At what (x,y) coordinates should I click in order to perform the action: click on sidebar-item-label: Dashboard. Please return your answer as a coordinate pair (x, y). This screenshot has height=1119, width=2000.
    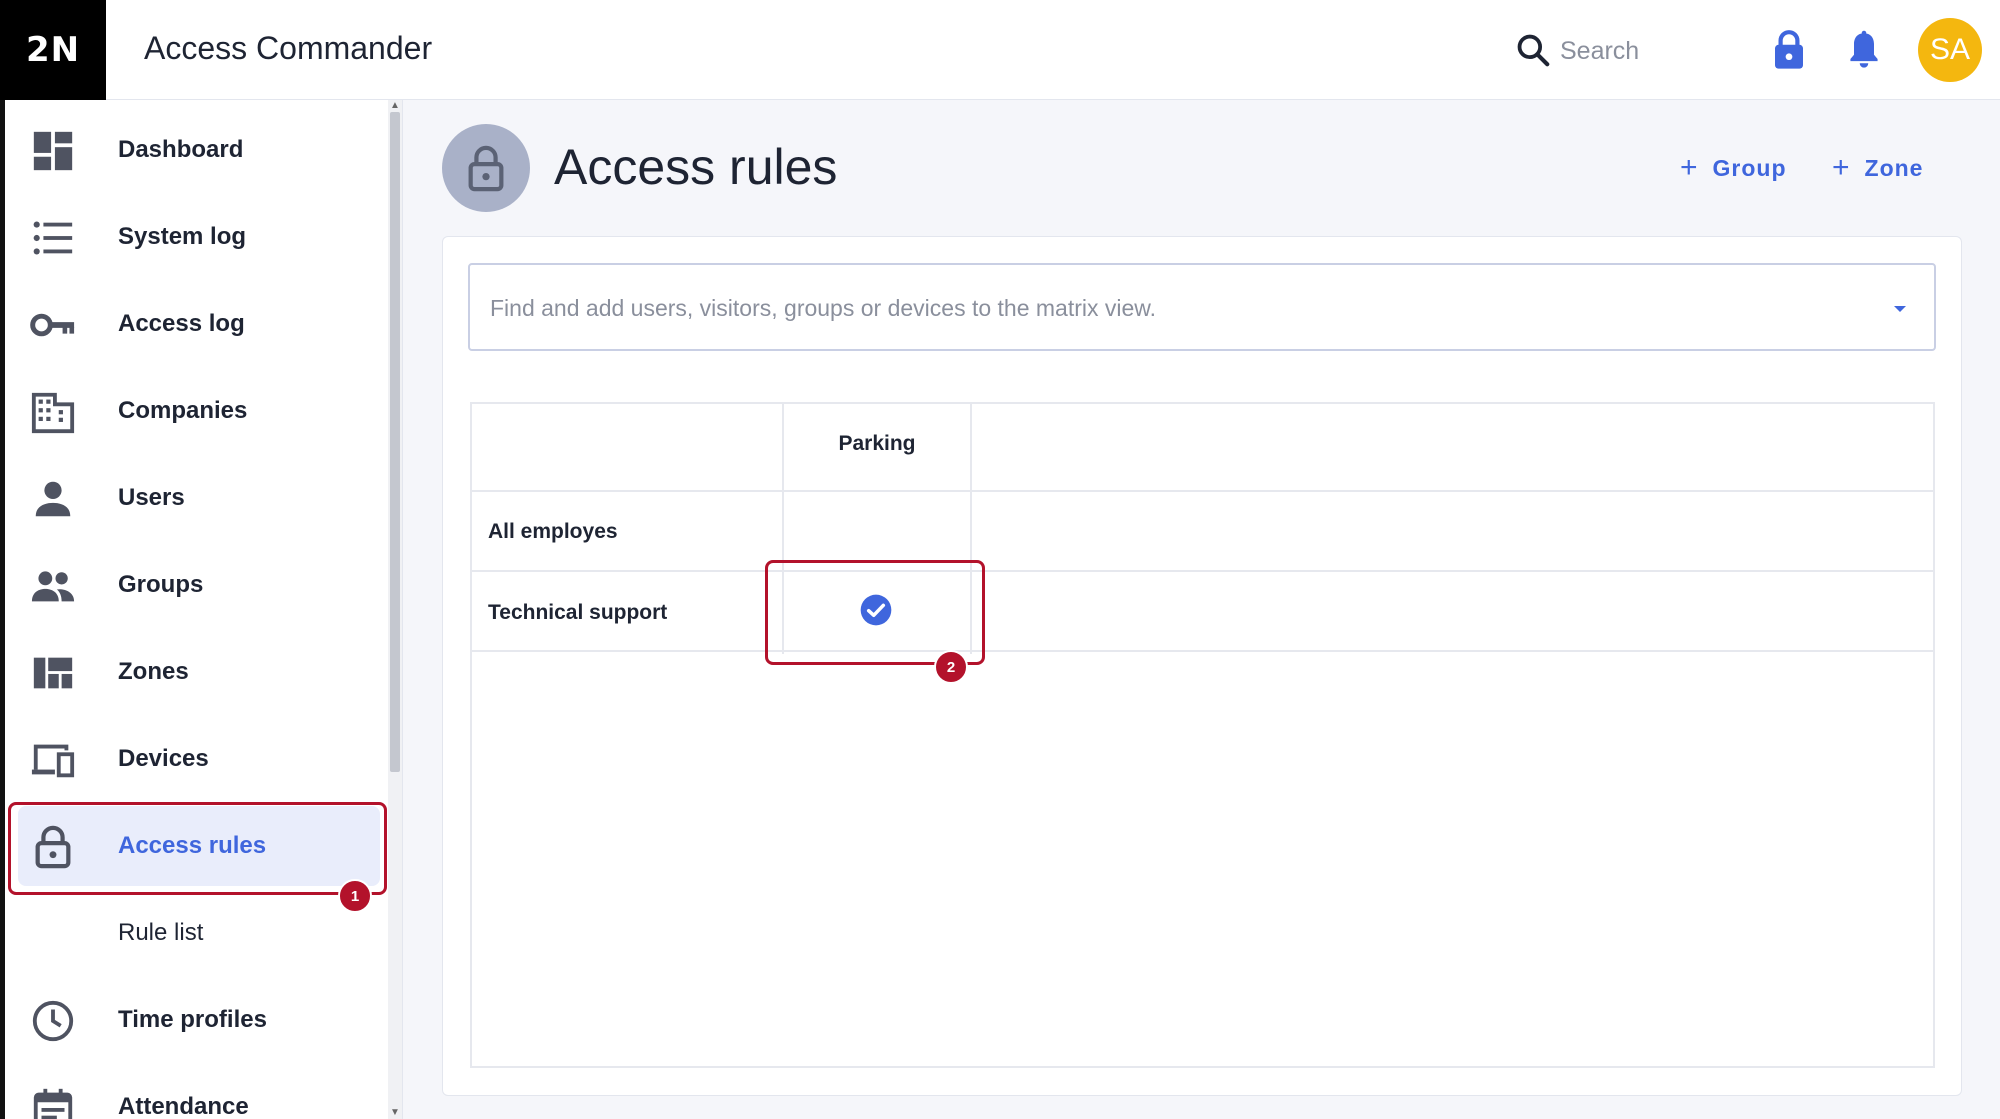
    Looking at the image, I should click on (181, 149).